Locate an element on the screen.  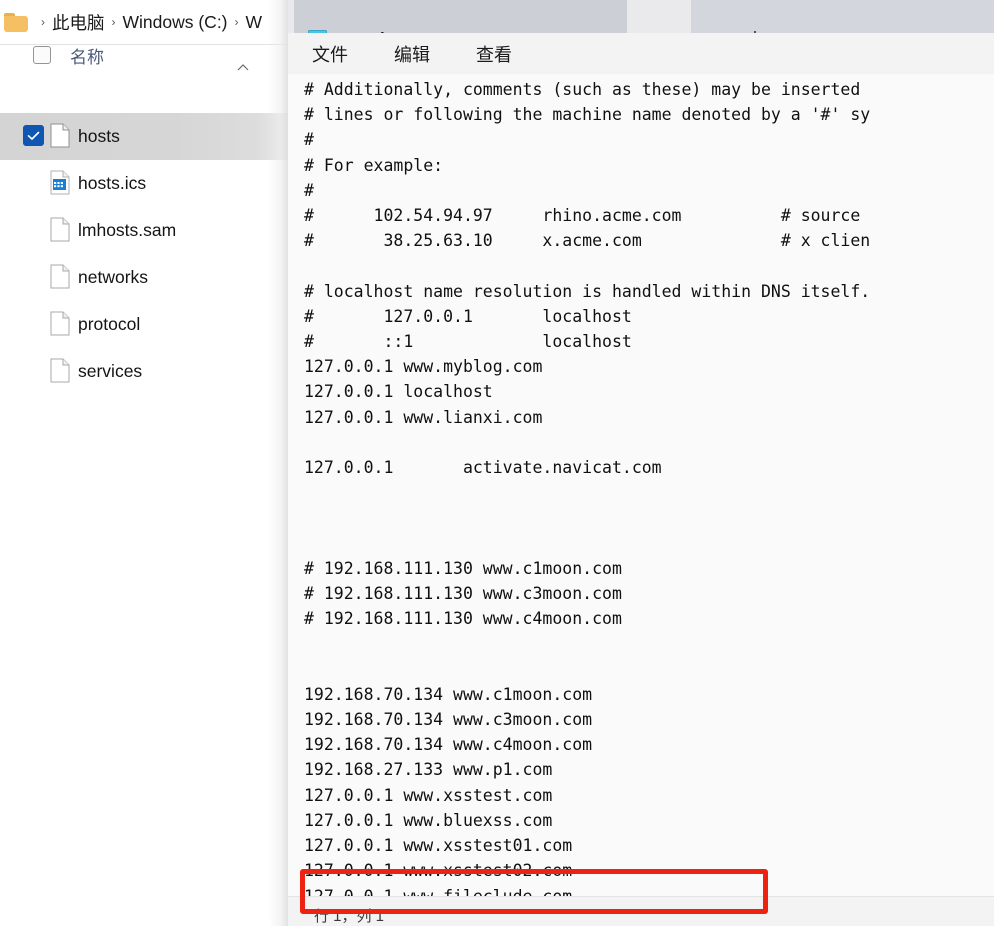
list-item: hosts.ics is located at coordinates (145, 183).